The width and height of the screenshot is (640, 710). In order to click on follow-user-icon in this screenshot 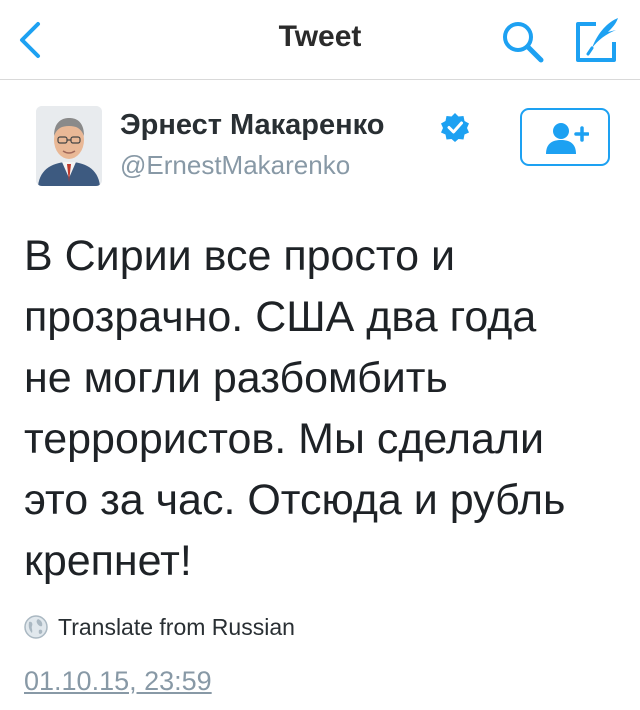, I will do `click(567, 138)`.